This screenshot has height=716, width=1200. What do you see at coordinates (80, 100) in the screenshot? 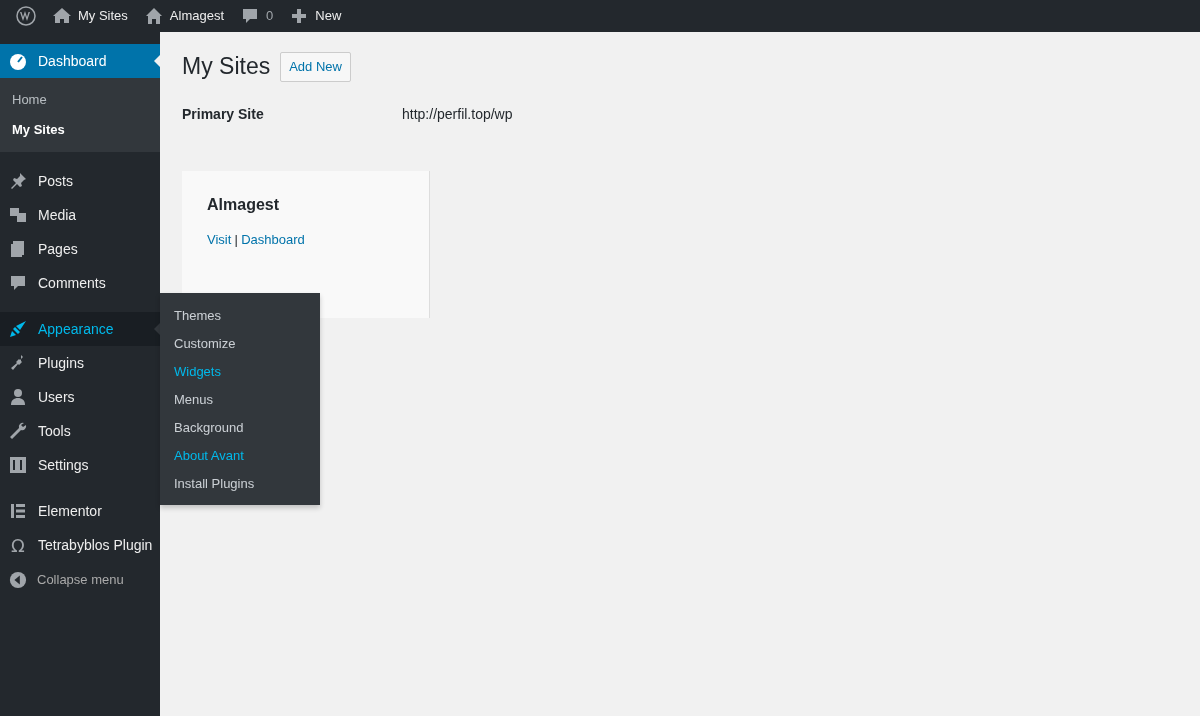
I see `submenu-item: Home` at bounding box center [80, 100].